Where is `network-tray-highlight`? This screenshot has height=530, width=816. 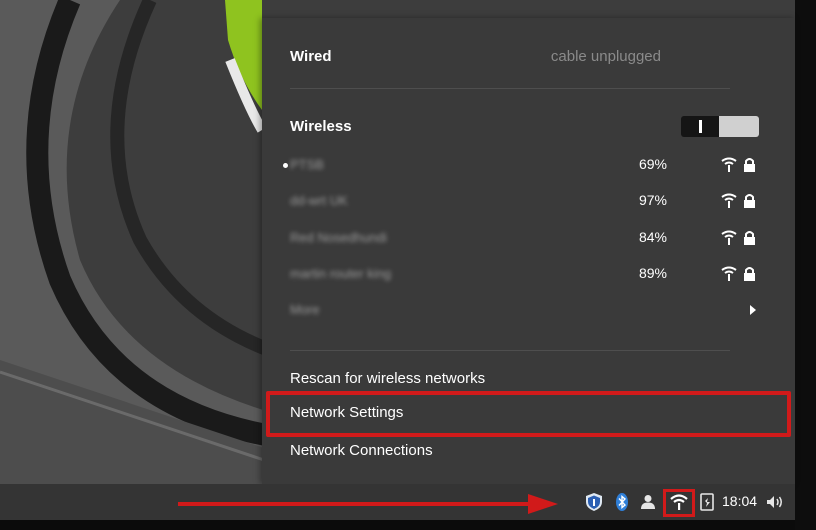 network-tray-highlight is located at coordinates (679, 503).